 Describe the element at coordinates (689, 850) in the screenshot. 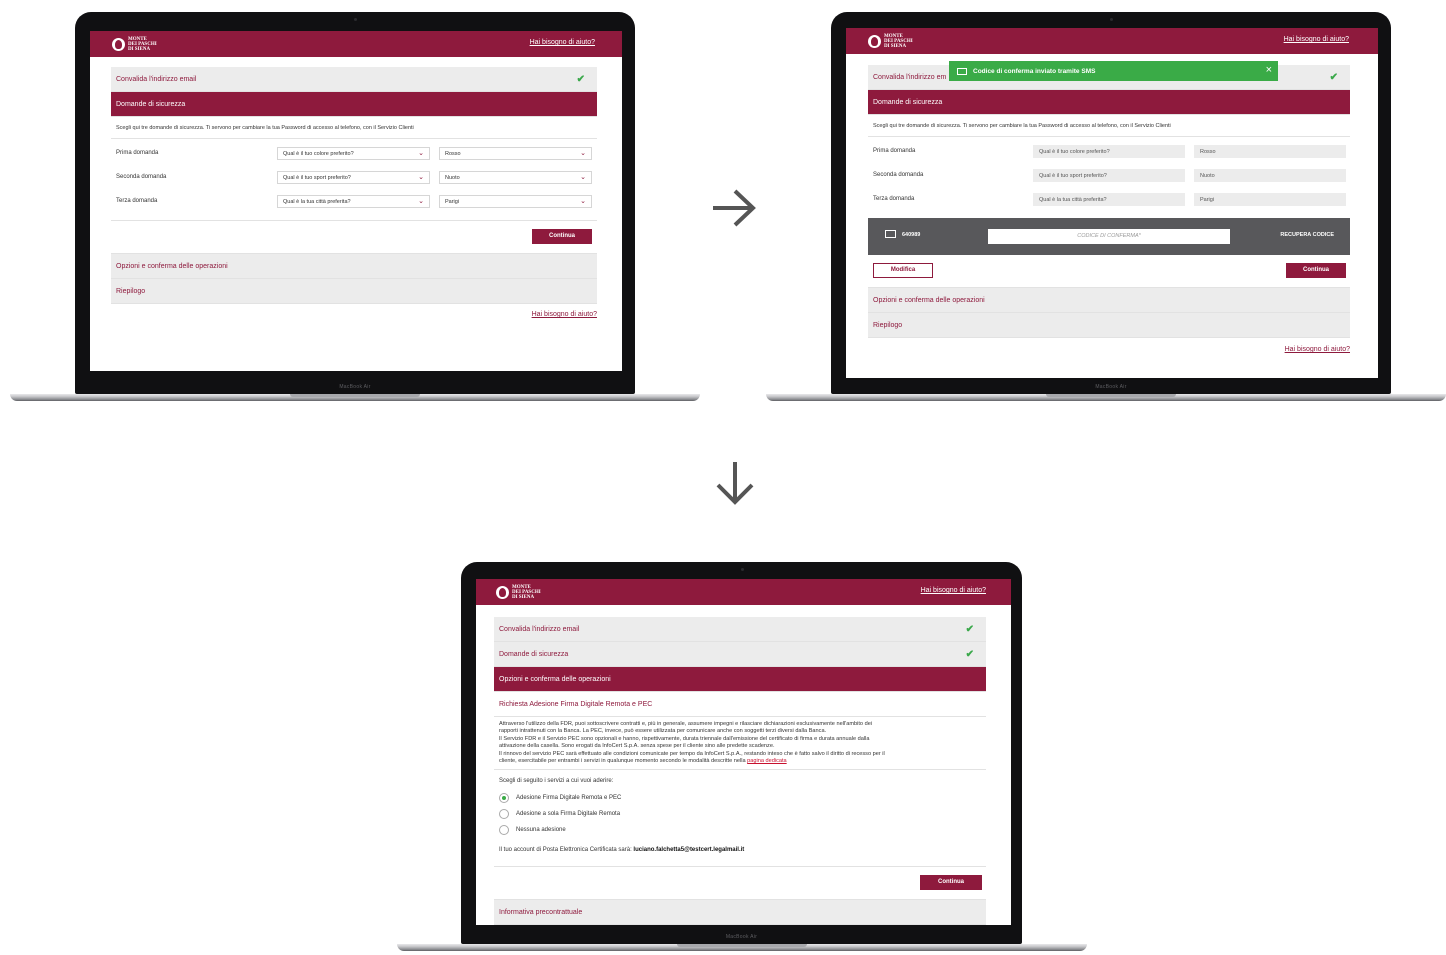

I see `pec-address: luciano.falchetta5@testcert.legalmail.it` at that location.